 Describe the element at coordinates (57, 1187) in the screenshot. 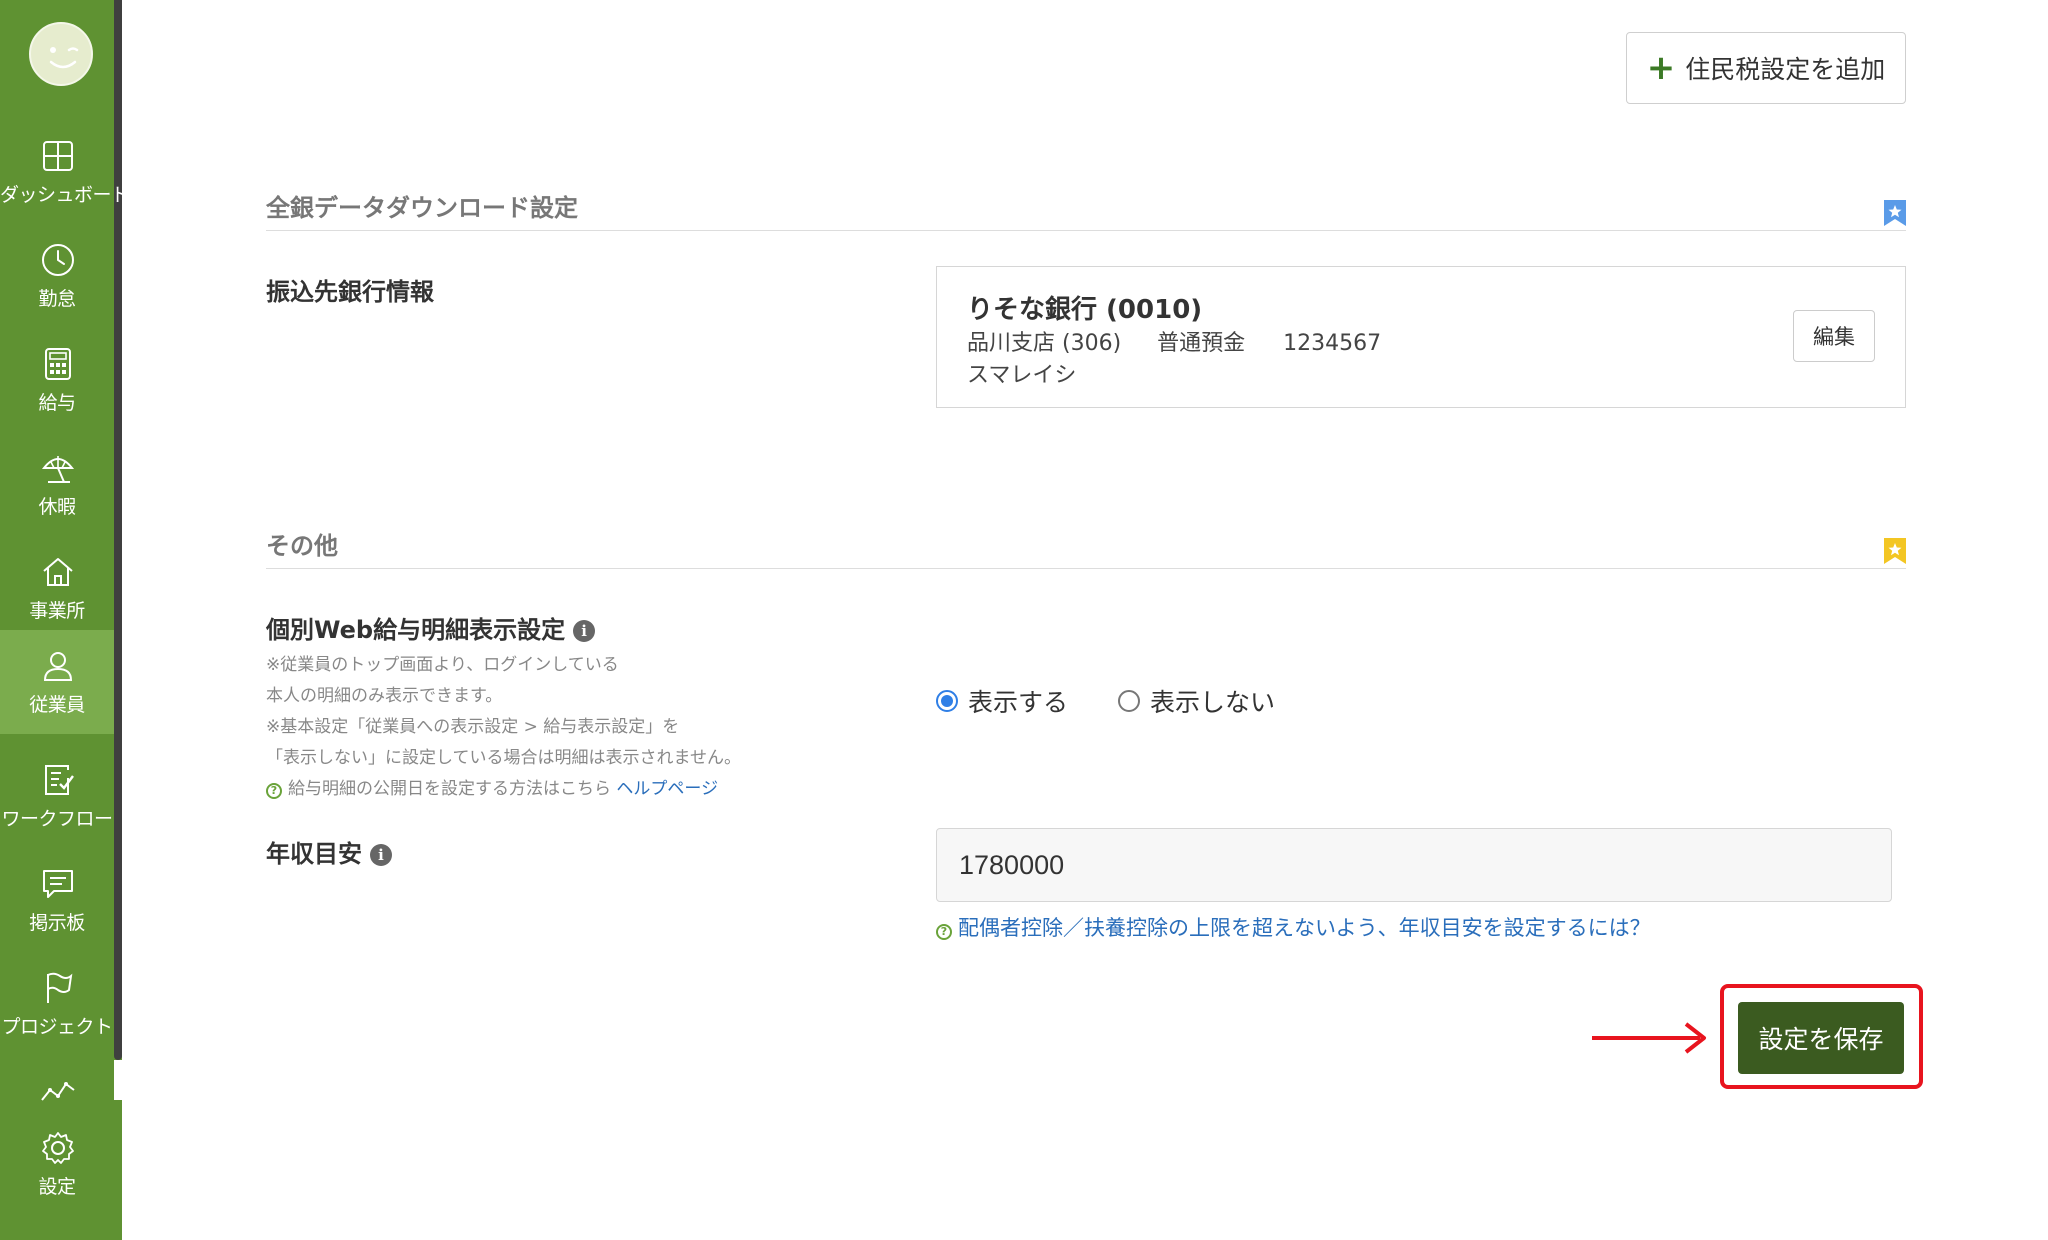

I see `sidebar-item-label: 設定` at that location.